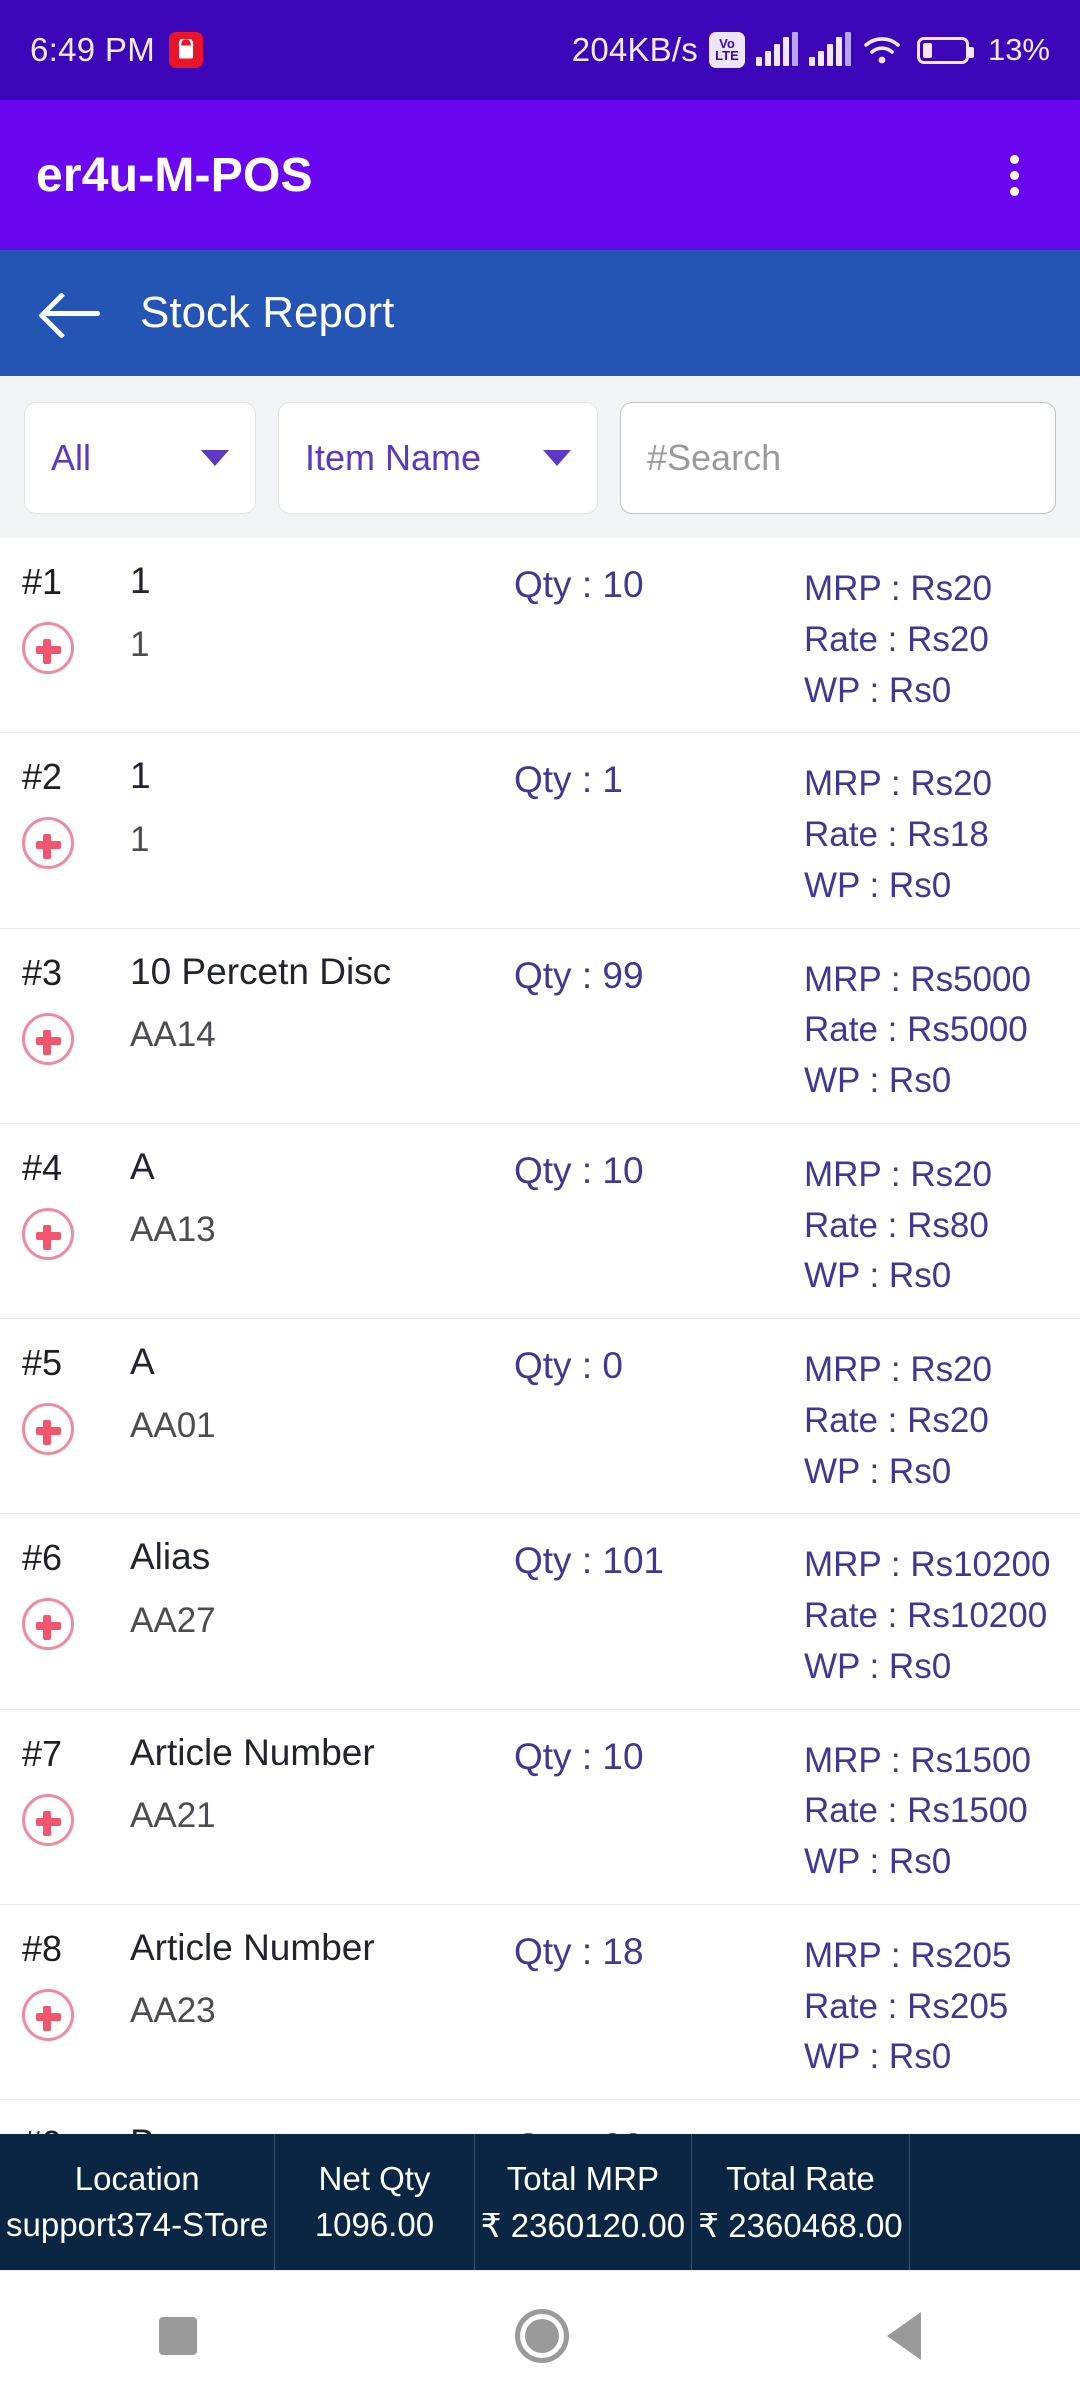 Image resolution: width=1080 pixels, height=2400 pixels. What do you see at coordinates (72, 313) in the screenshot?
I see `back-arrow-icon` at bounding box center [72, 313].